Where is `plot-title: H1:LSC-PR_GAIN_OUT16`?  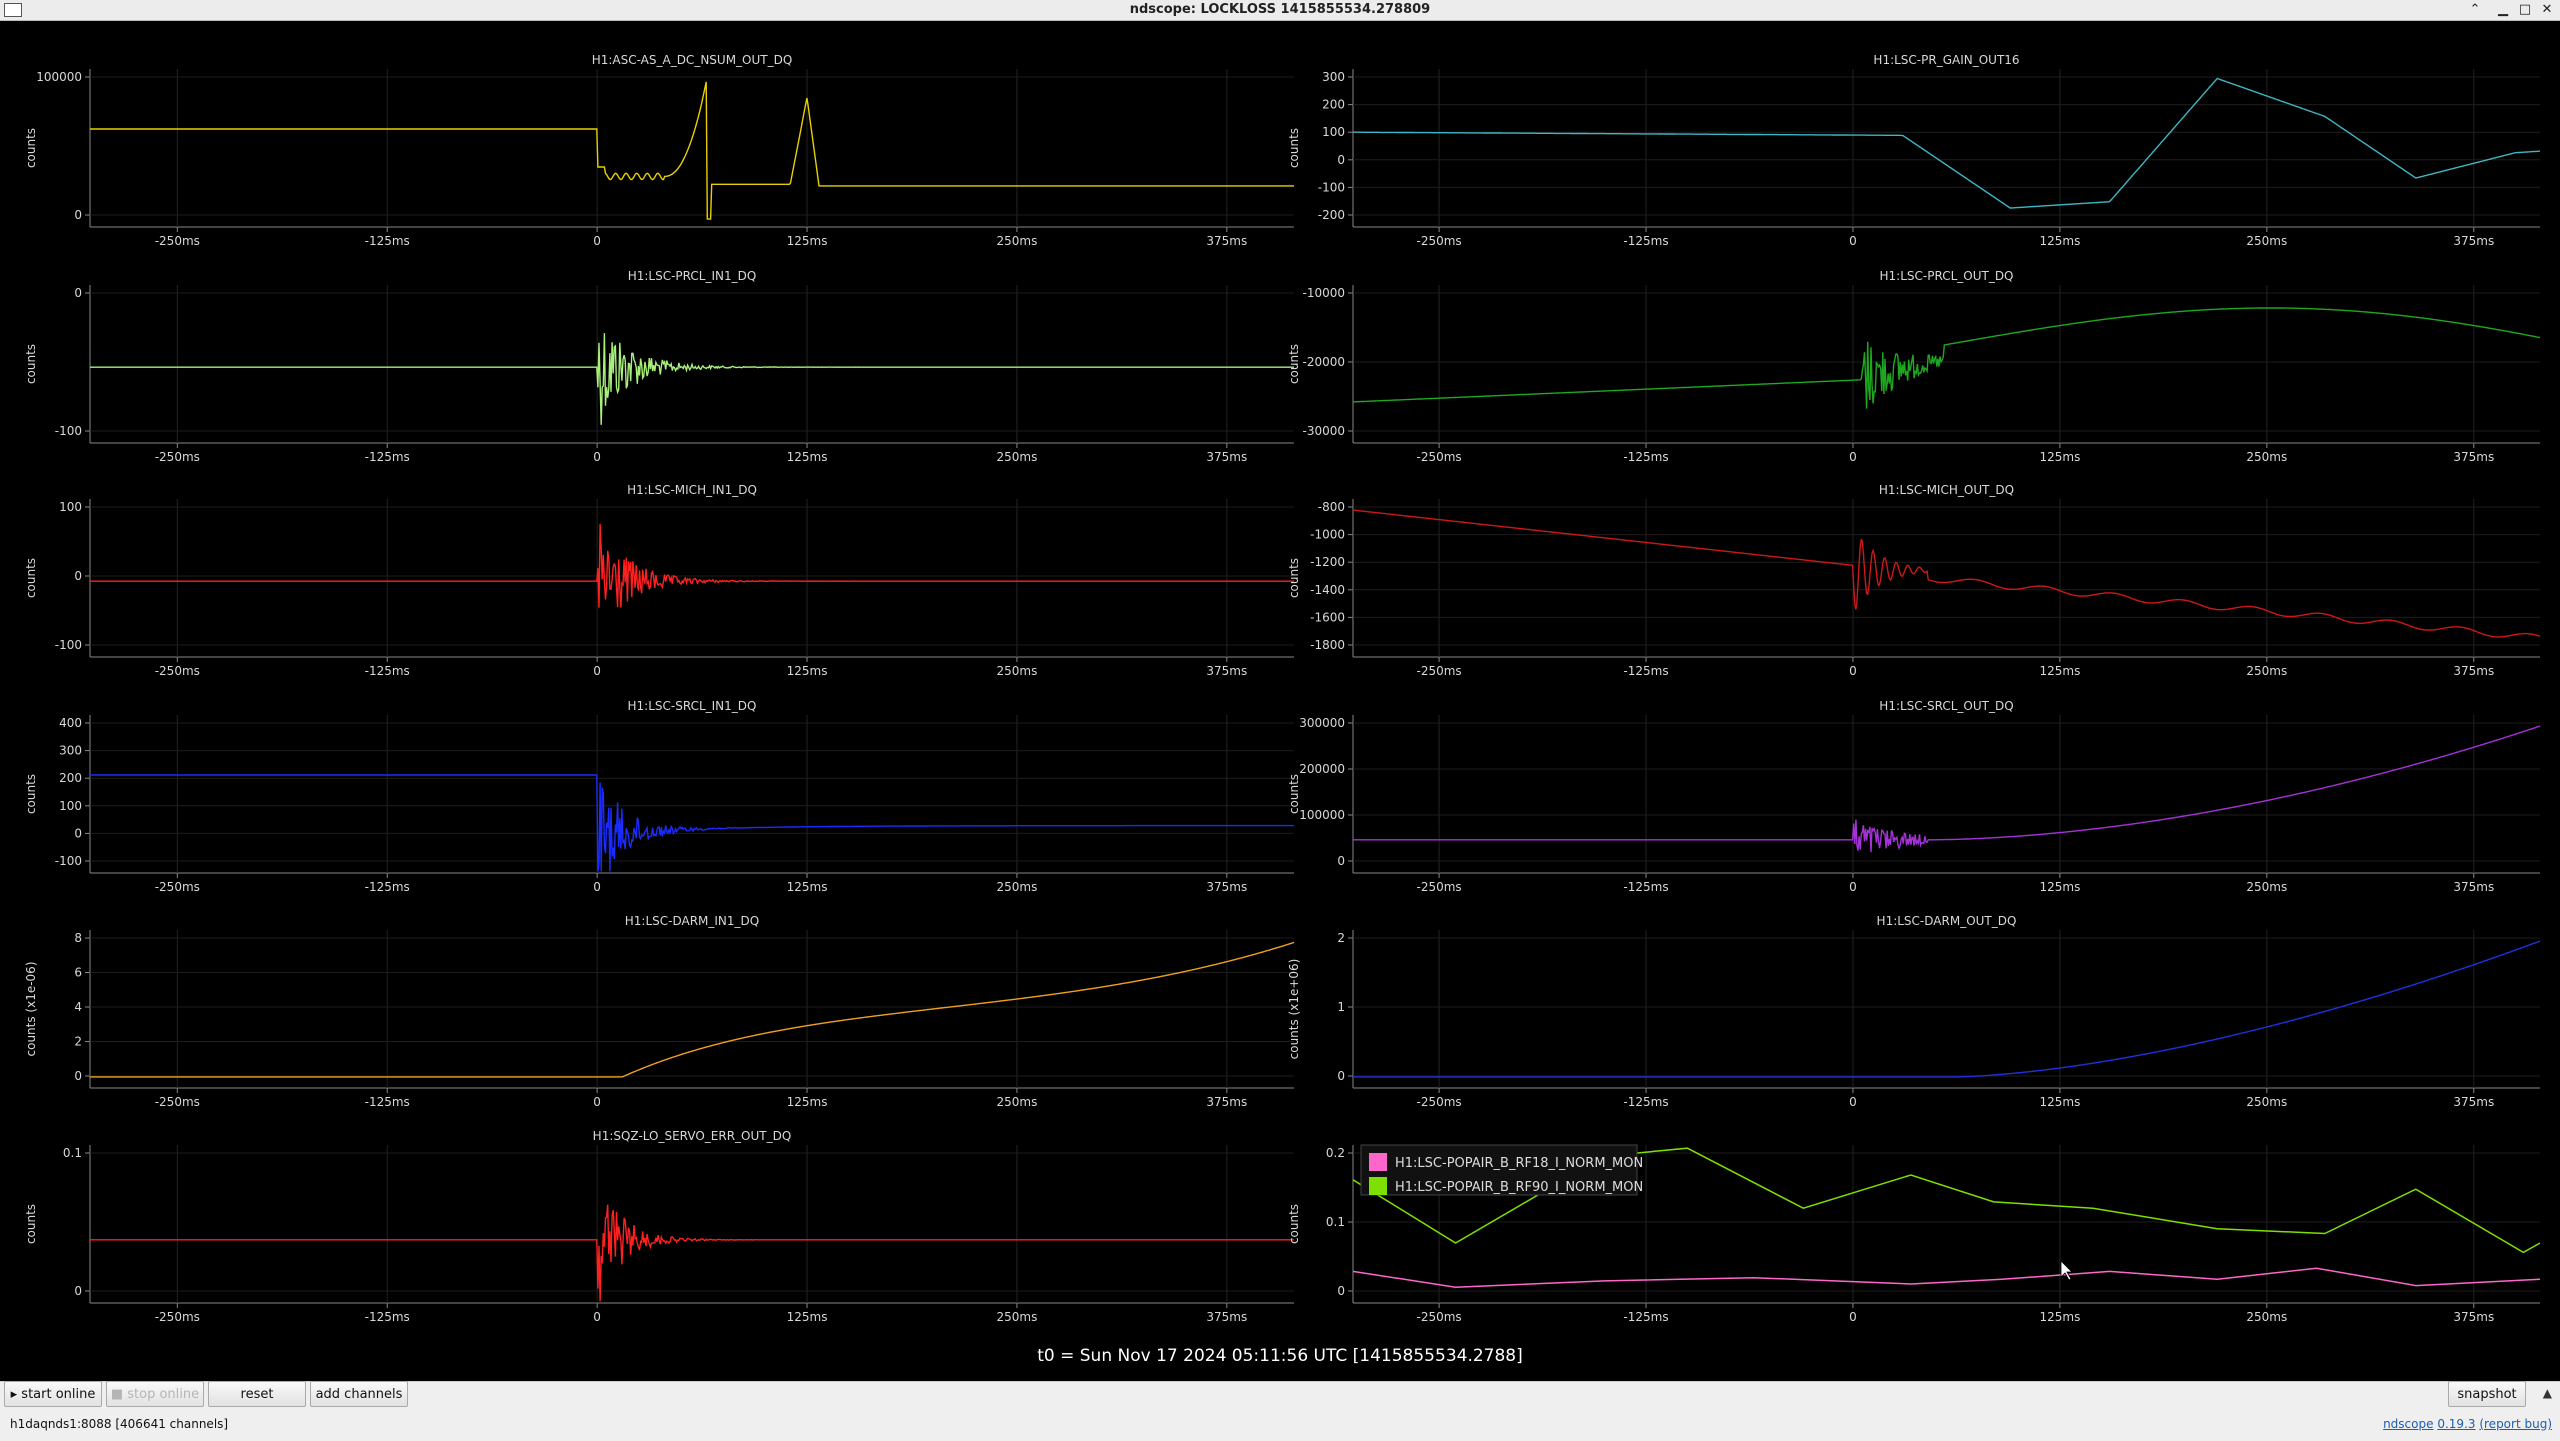 plot-title: H1:LSC-PR_GAIN_OUT16 is located at coordinates (1946, 60).